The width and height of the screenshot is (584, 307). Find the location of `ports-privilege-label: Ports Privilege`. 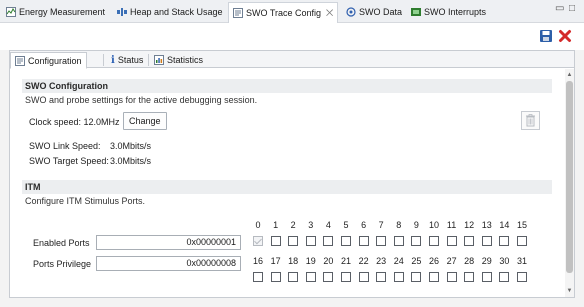

ports-privilege-label: Ports Privilege is located at coordinates (62, 264).